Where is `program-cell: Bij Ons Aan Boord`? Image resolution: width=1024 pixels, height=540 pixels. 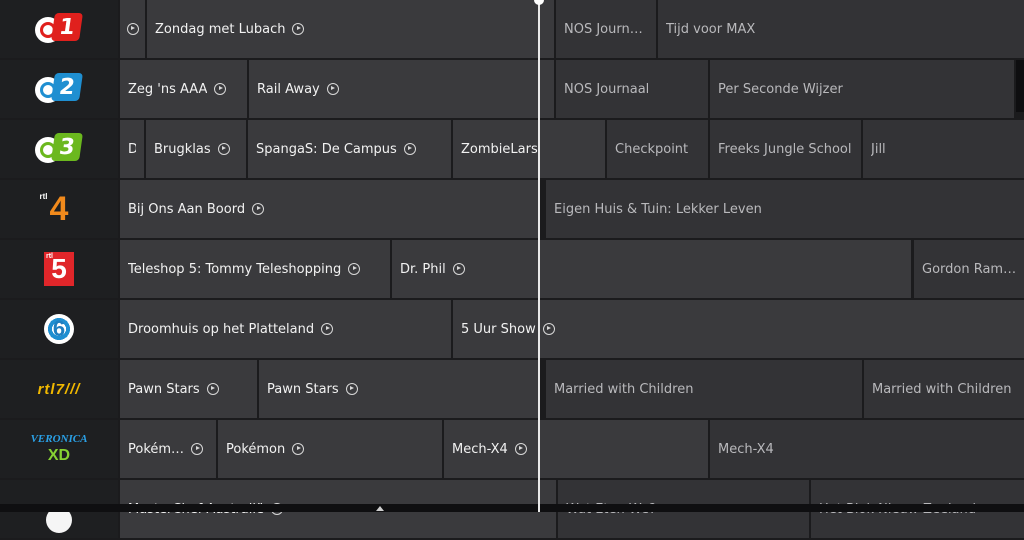
program-cell: Bij Ons Aan Boord is located at coordinates (329, 209).